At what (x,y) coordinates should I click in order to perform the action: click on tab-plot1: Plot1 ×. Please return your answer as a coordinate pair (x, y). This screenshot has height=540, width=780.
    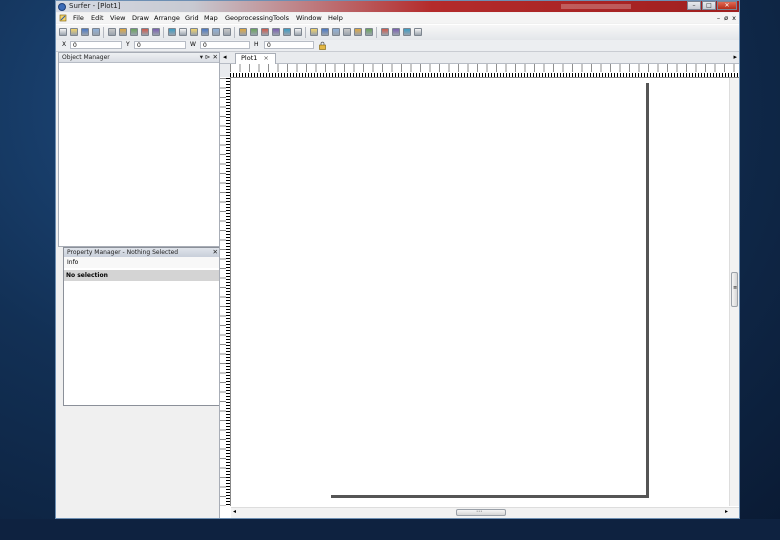
    Looking at the image, I should click on (255, 58).